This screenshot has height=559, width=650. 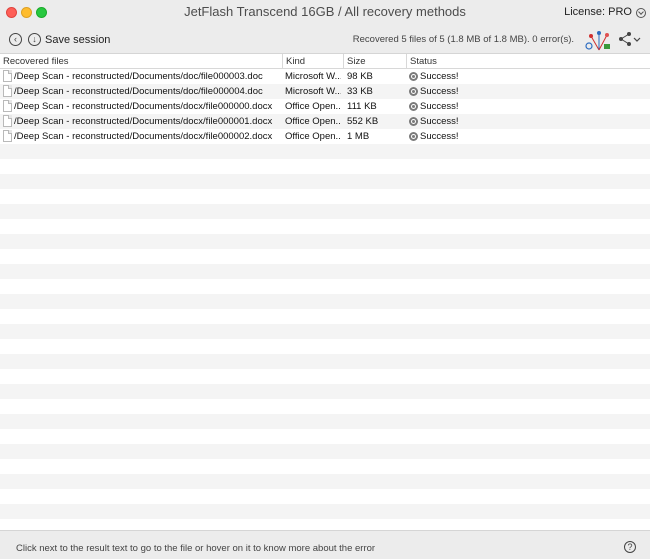 What do you see at coordinates (295, 61) in the screenshot?
I see `column-header-kind: Kind` at bounding box center [295, 61].